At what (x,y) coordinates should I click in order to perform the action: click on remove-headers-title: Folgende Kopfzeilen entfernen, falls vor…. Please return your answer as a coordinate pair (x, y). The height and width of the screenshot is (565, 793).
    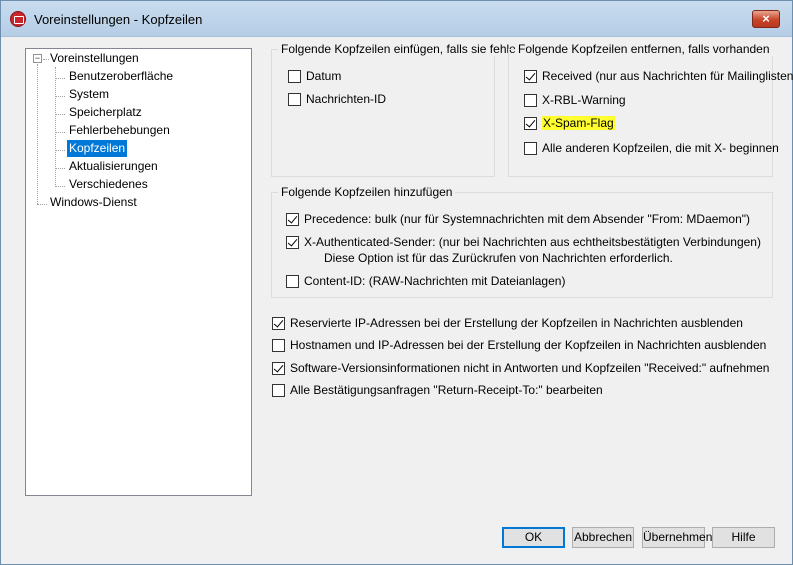
    Looking at the image, I should click on (644, 49).